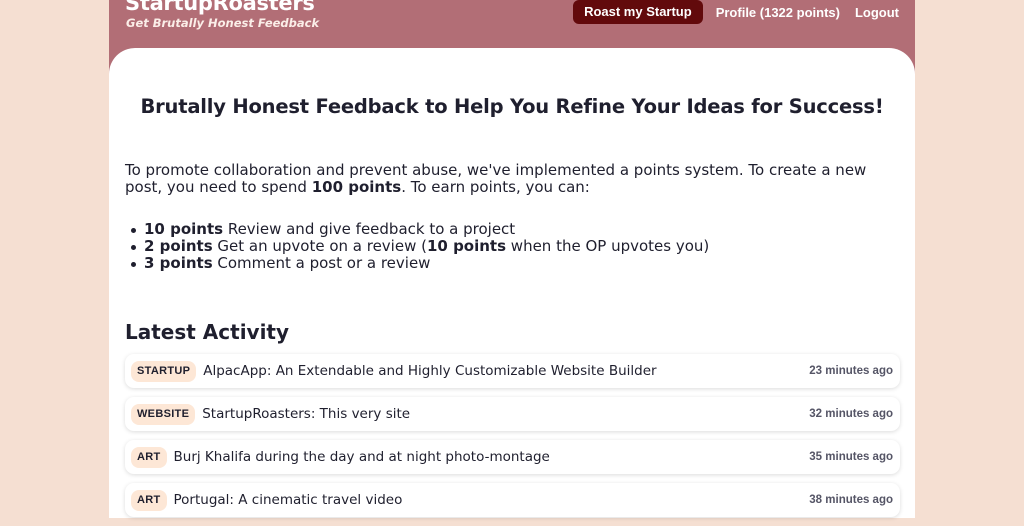 This screenshot has width=1024, height=526. Describe the element at coordinates (638, 12) in the screenshot. I see `roast-my-startup-button: Roast my Startup` at that location.